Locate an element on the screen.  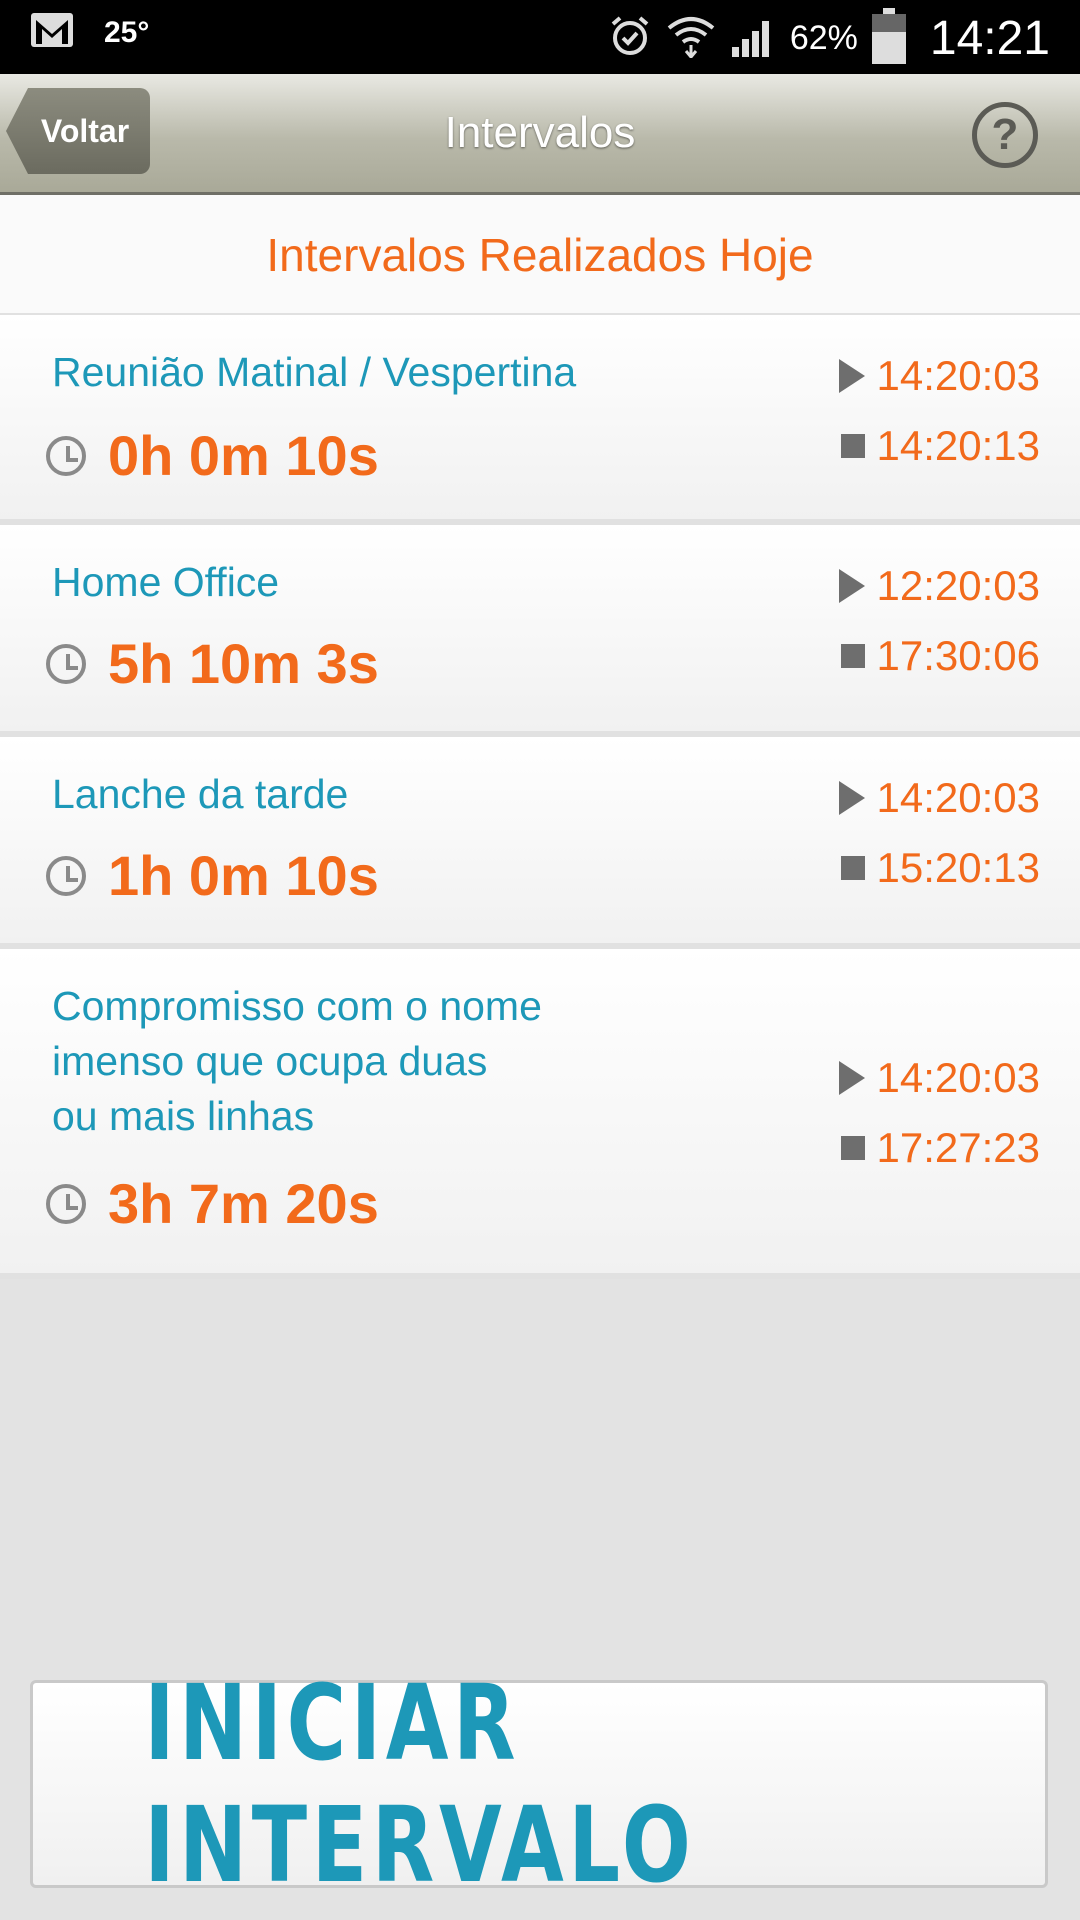
app-header: Voltar Intervalos ? is located at coordinates (540, 134).